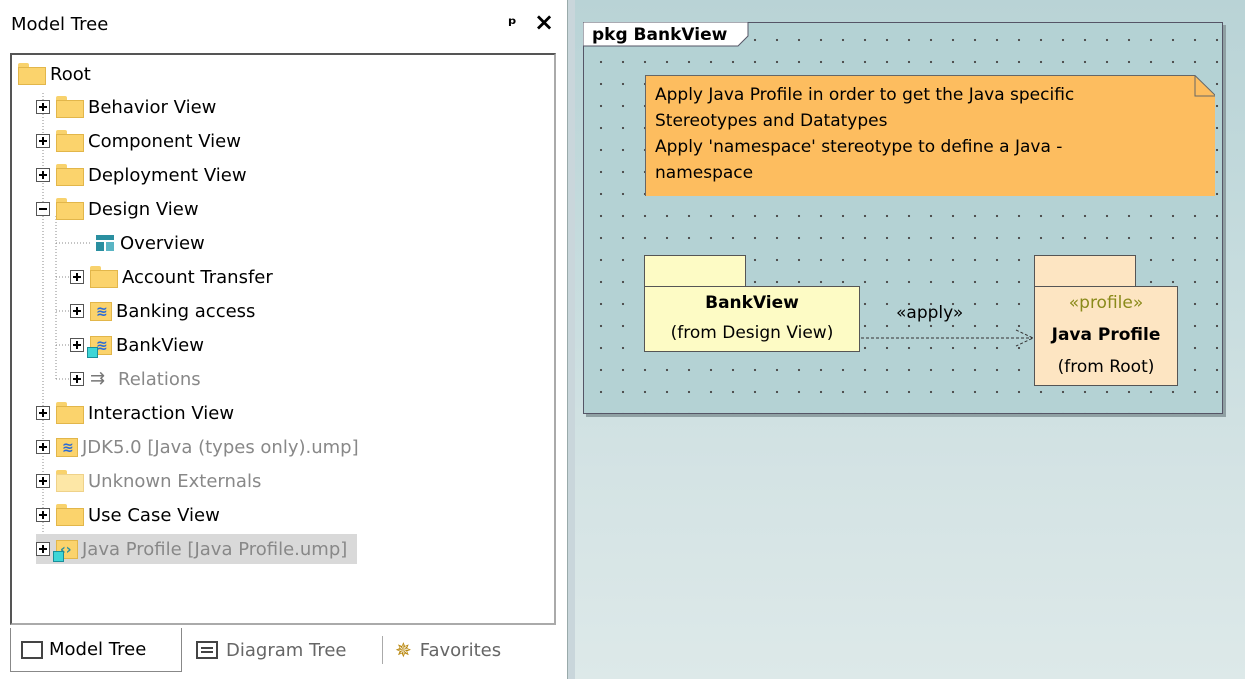 This screenshot has width=1245, height=679. What do you see at coordinates (695, 271) in the screenshot?
I see `bankview-package-tab` at bounding box center [695, 271].